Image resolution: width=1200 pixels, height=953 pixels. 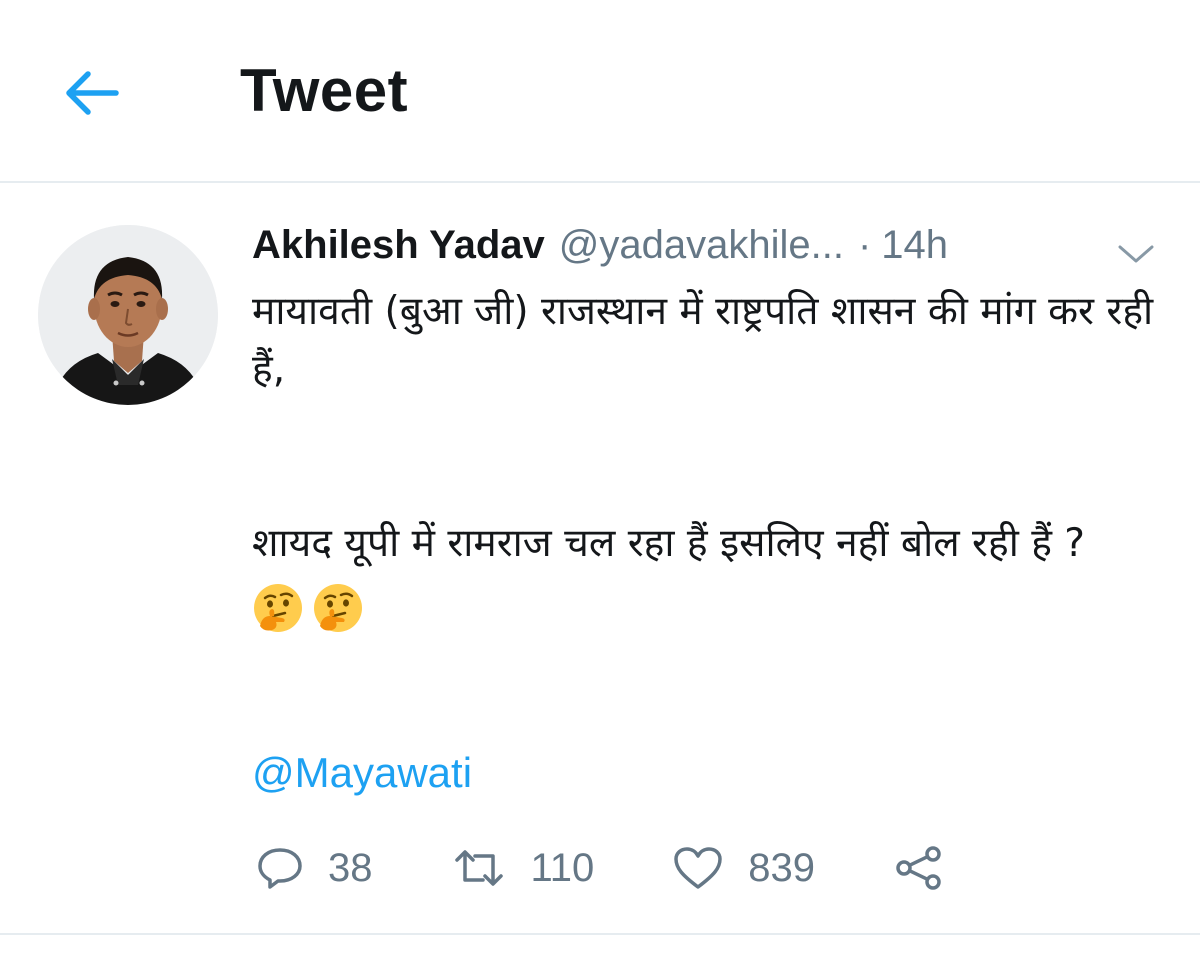 I want to click on heart-icon, so click(x=698, y=868).